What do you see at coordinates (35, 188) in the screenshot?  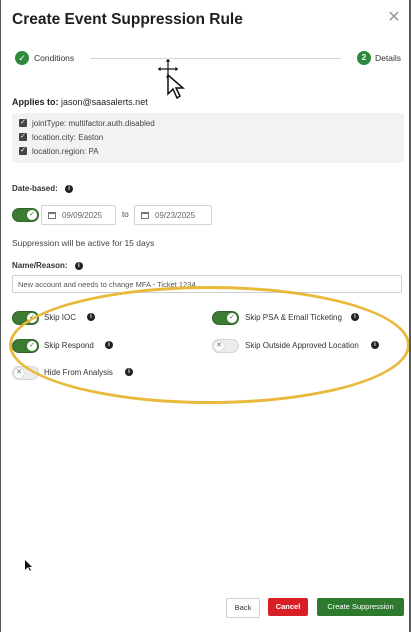 I see `date-based-label-text: Date-based:` at bounding box center [35, 188].